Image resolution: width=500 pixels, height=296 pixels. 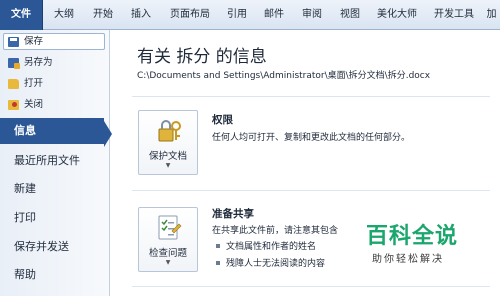 What do you see at coordinates (34, 104) in the screenshot?
I see `close-label: 关闭` at bounding box center [34, 104].